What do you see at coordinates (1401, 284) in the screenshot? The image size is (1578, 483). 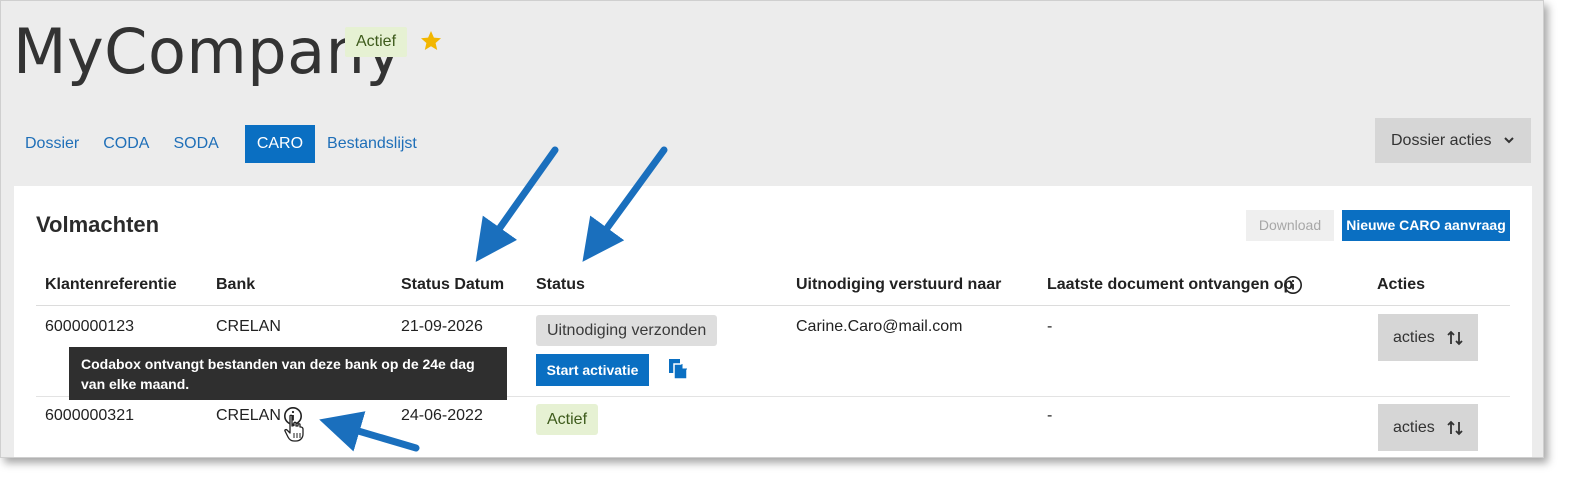 I see `column-header-actions: Acties` at bounding box center [1401, 284].